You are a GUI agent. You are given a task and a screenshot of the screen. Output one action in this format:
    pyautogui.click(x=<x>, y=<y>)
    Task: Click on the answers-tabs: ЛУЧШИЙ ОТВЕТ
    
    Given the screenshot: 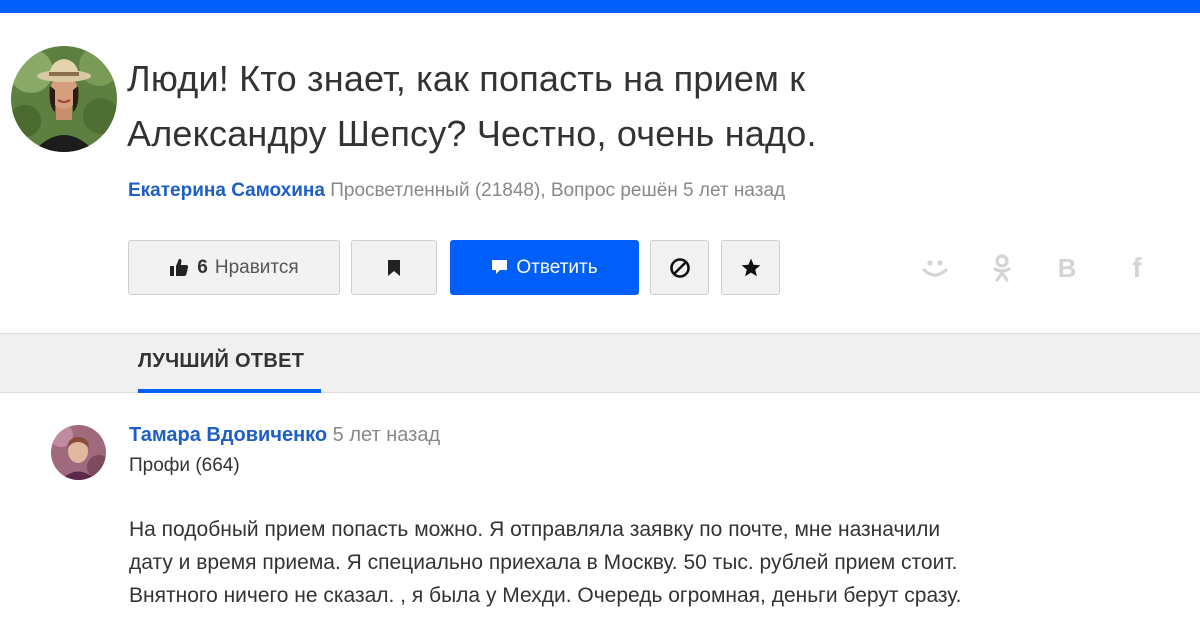 What is the action you would take?
    pyautogui.click(x=600, y=363)
    